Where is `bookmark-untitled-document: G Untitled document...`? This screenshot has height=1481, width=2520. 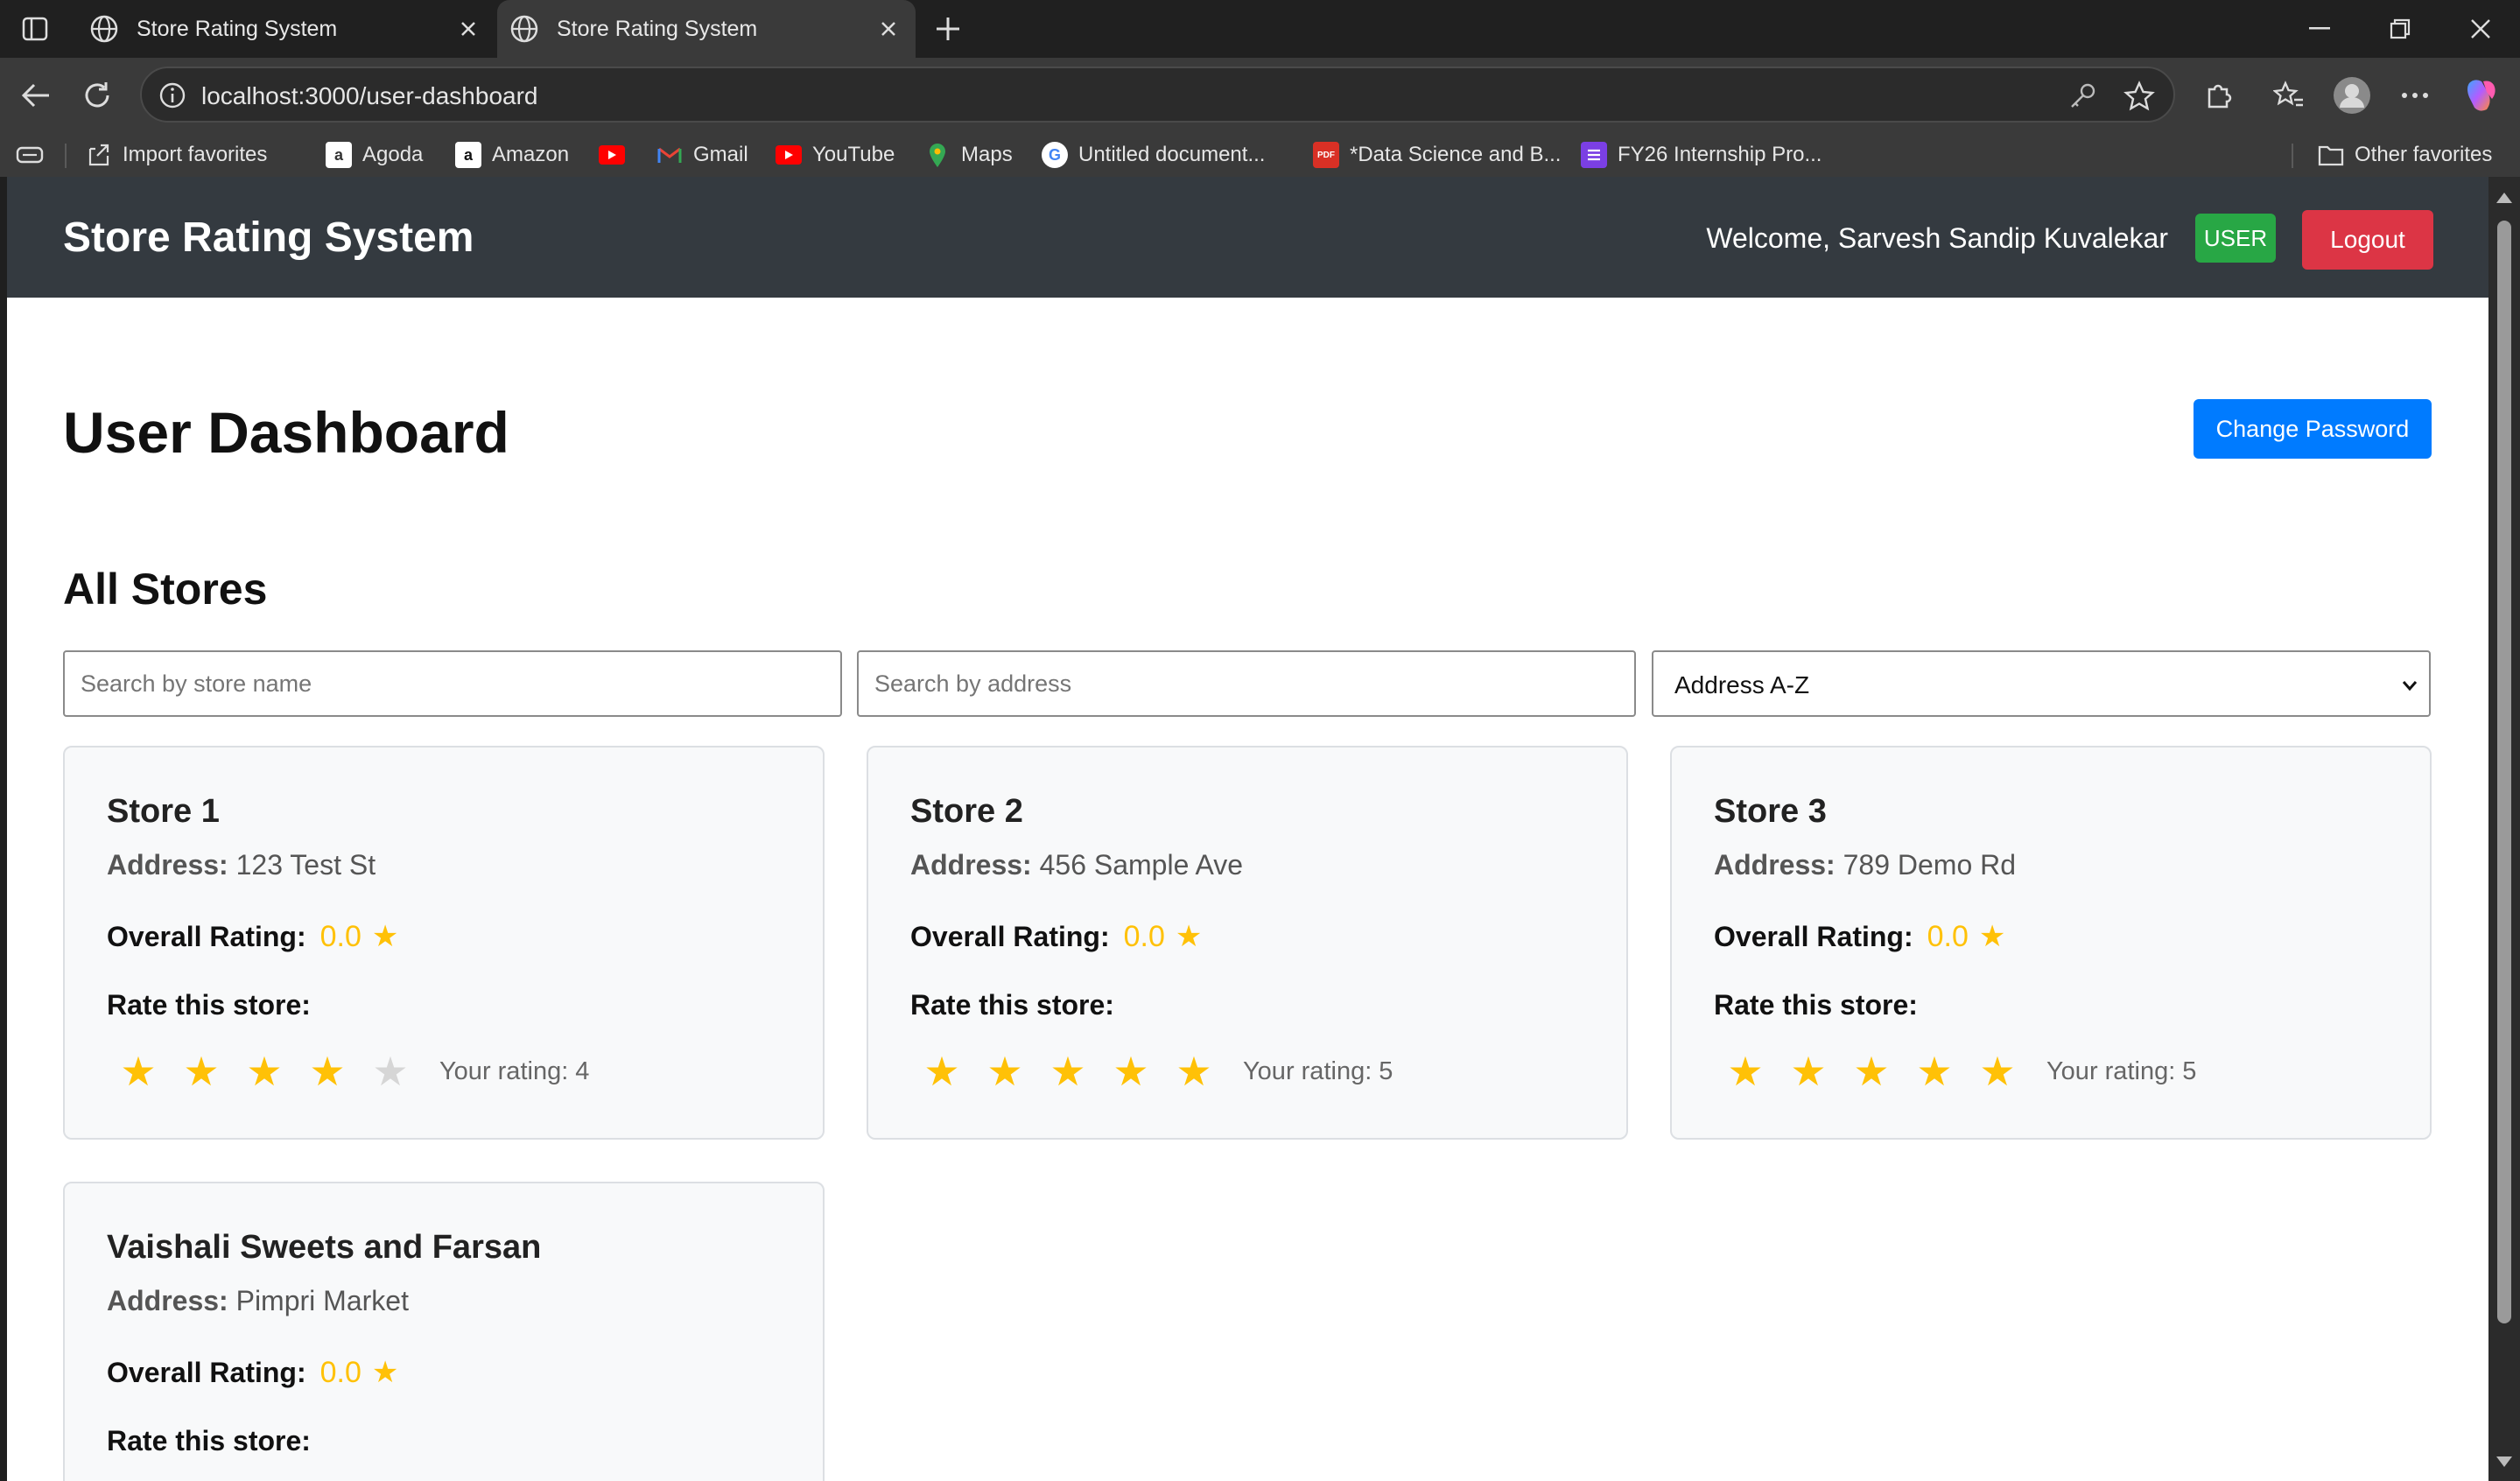 bookmark-untitled-document: G Untitled document... is located at coordinates (1153, 155).